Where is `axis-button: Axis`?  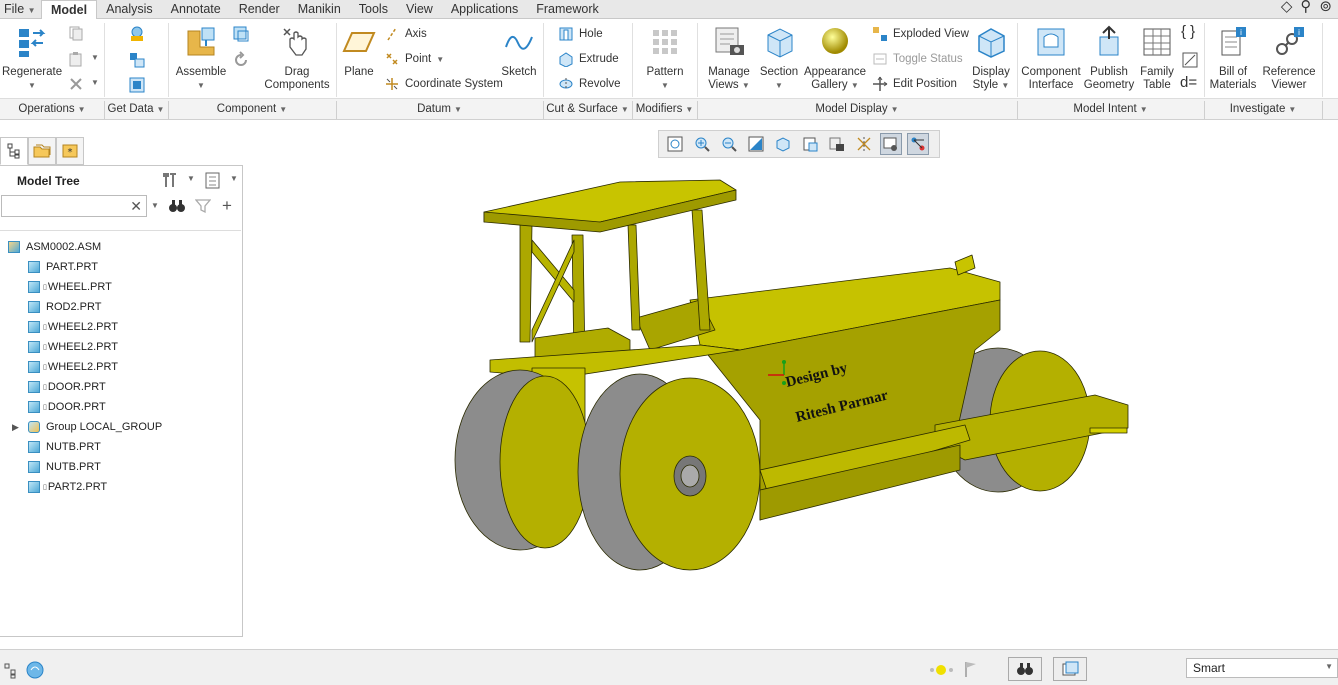
axis-button: Axis is located at coordinates (405, 34).